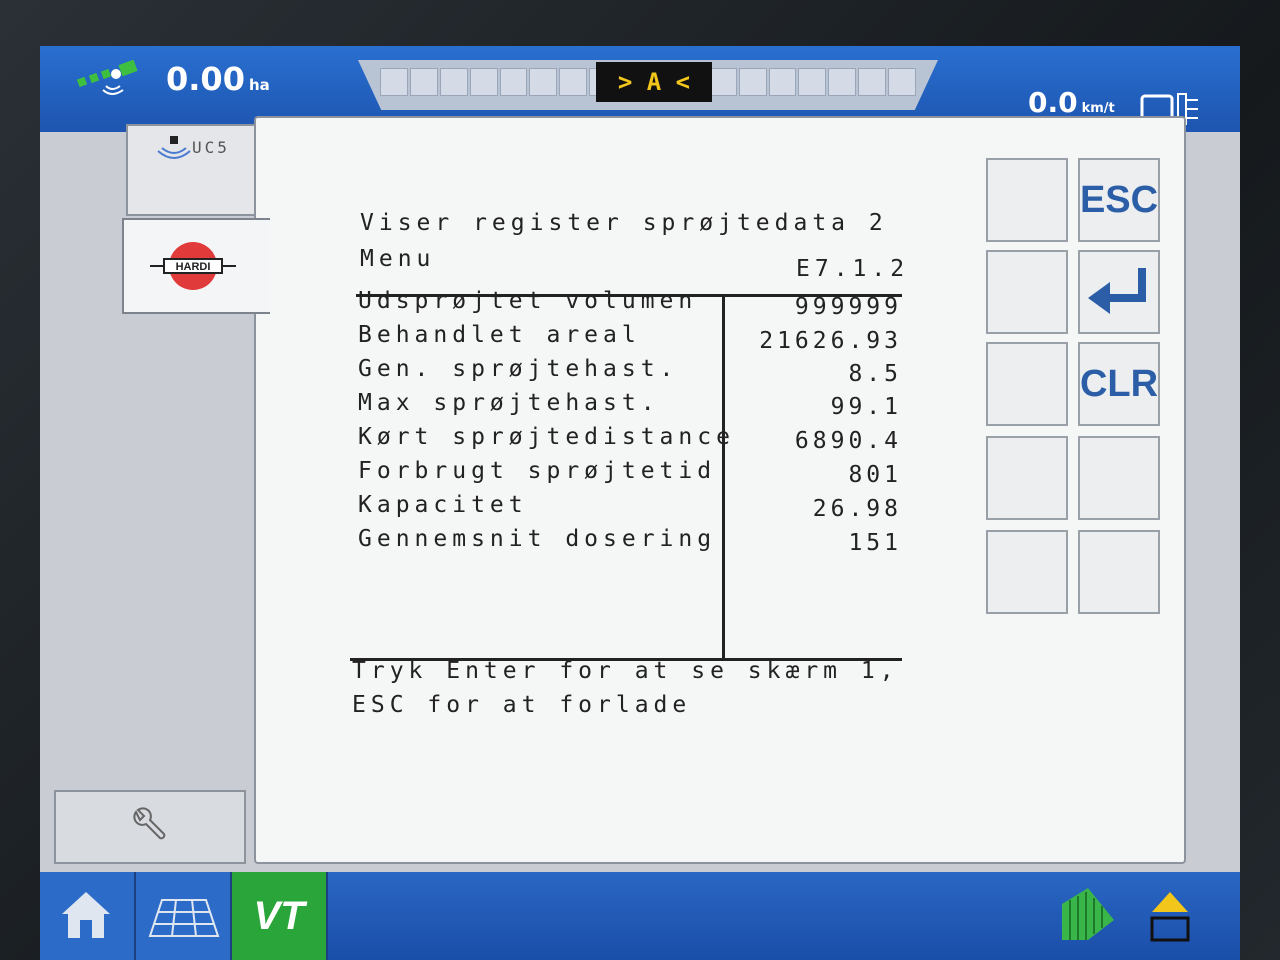 This screenshot has height=960, width=1280. Describe the element at coordinates (211, 147) in the screenshot. I see `uc5-label: UC5` at that location.